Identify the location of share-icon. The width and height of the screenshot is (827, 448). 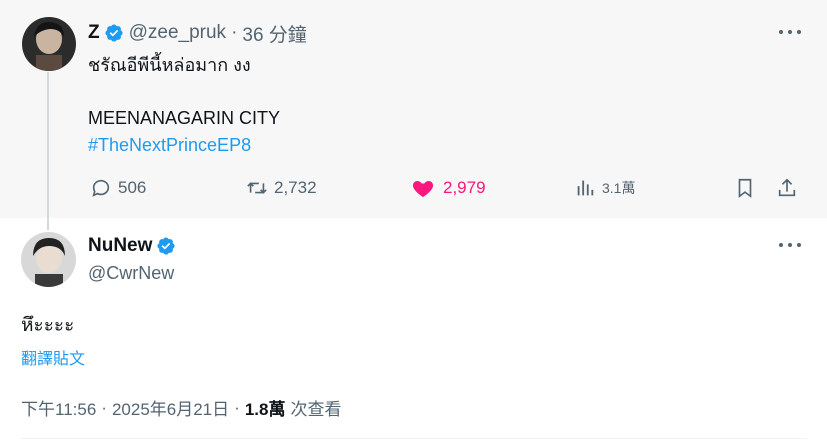
(787, 187).